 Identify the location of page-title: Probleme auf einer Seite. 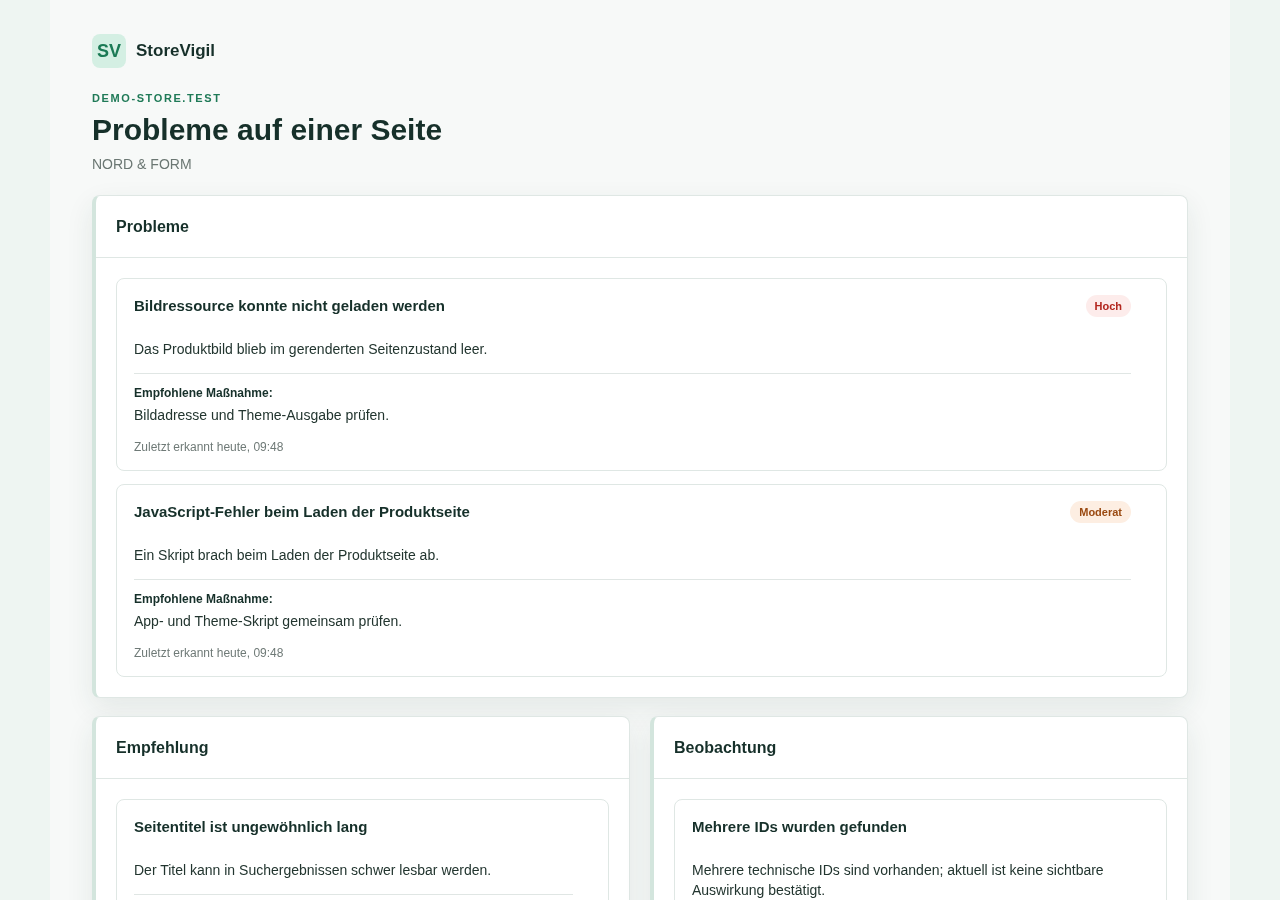
(268, 130).